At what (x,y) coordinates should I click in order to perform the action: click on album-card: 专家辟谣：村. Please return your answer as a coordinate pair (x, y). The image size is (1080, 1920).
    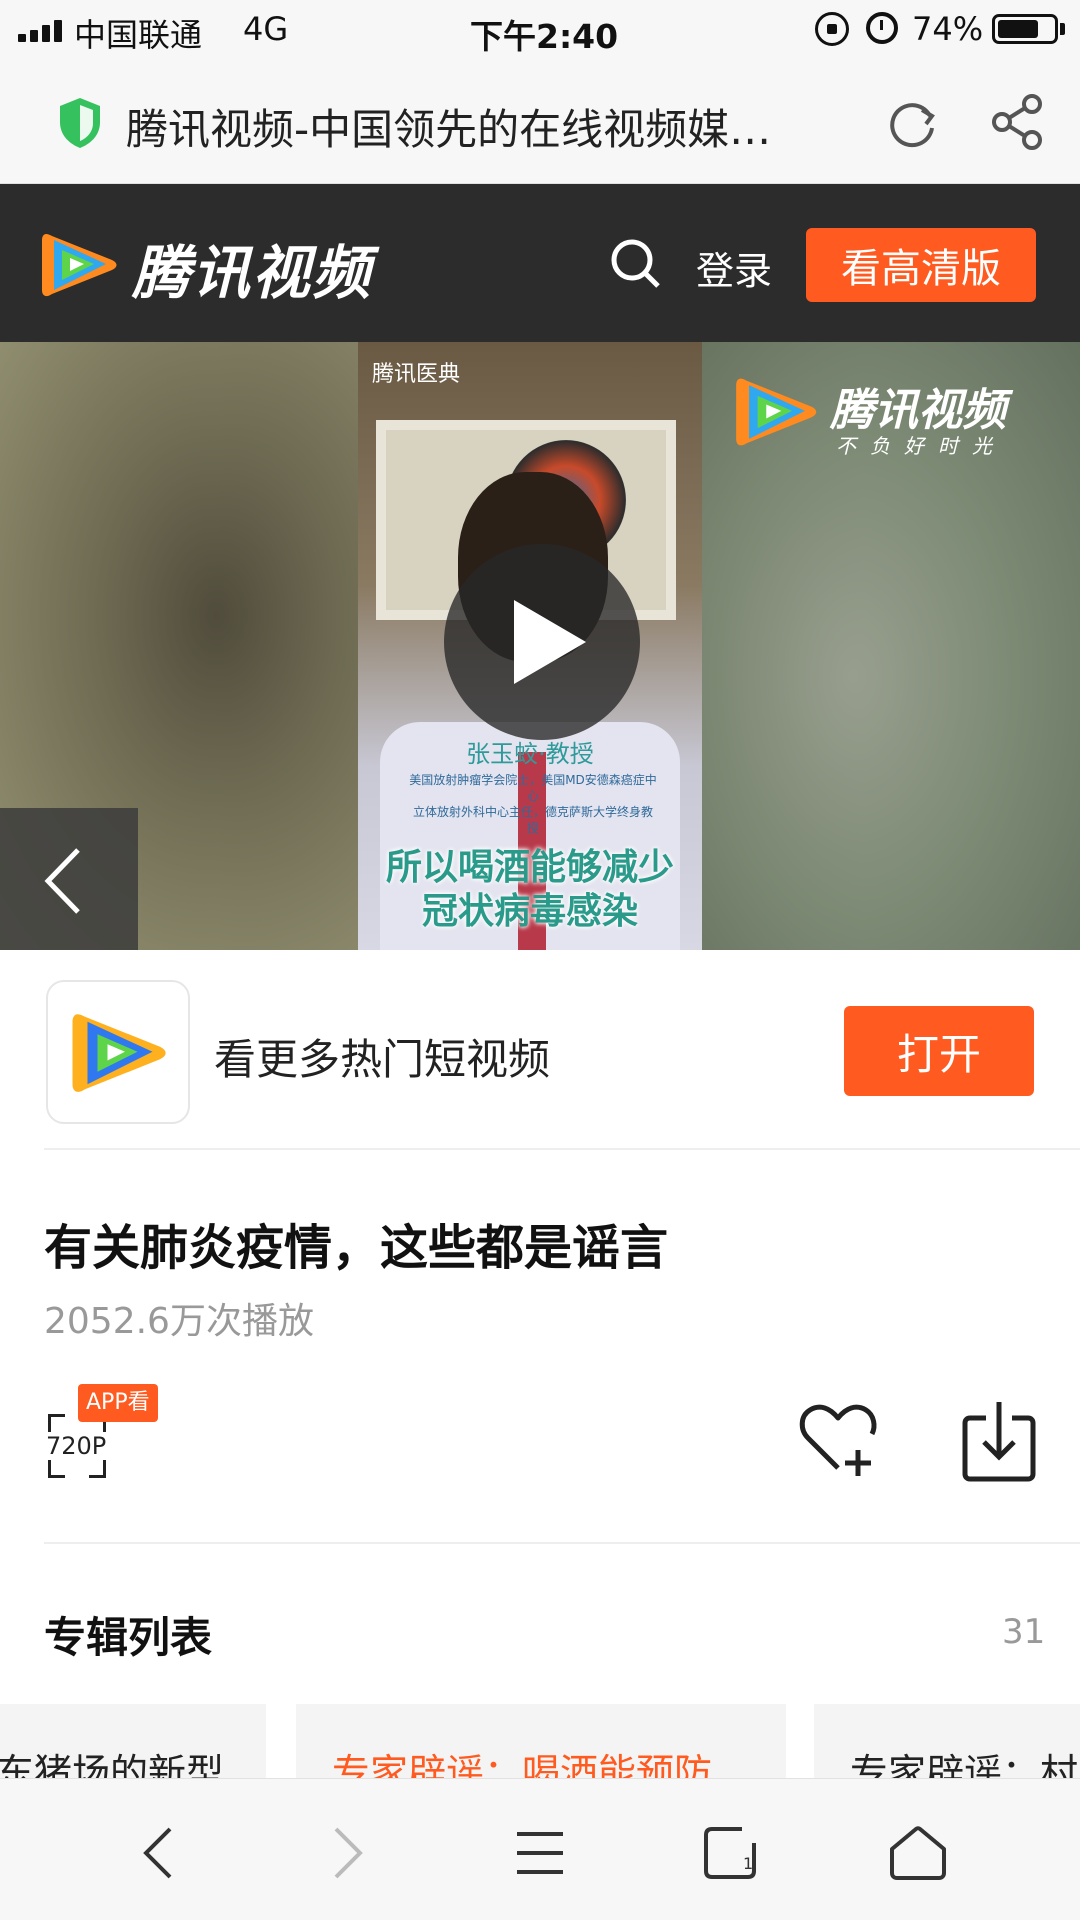
    Looking at the image, I should click on (947, 1742).